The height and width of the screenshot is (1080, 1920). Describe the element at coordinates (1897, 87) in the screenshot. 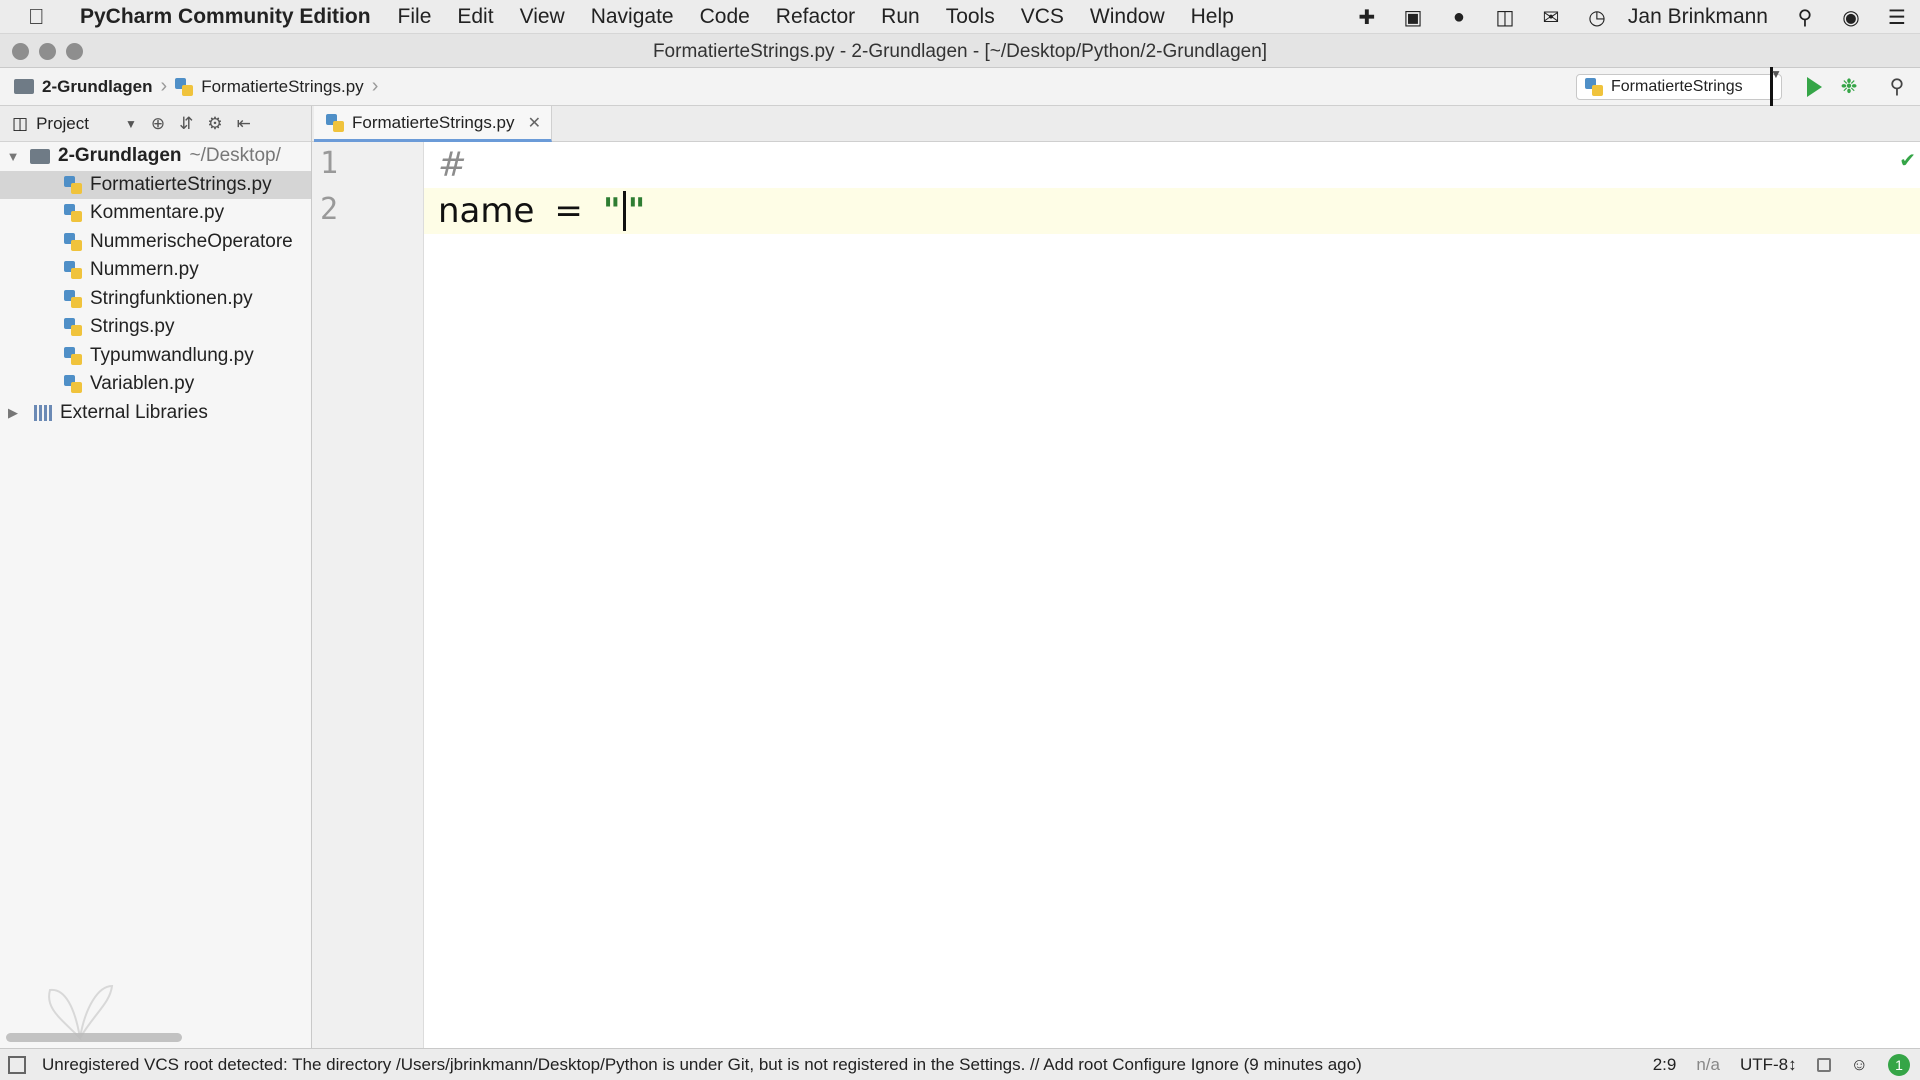

I see `search-everywhere-icon: ⚲` at that location.